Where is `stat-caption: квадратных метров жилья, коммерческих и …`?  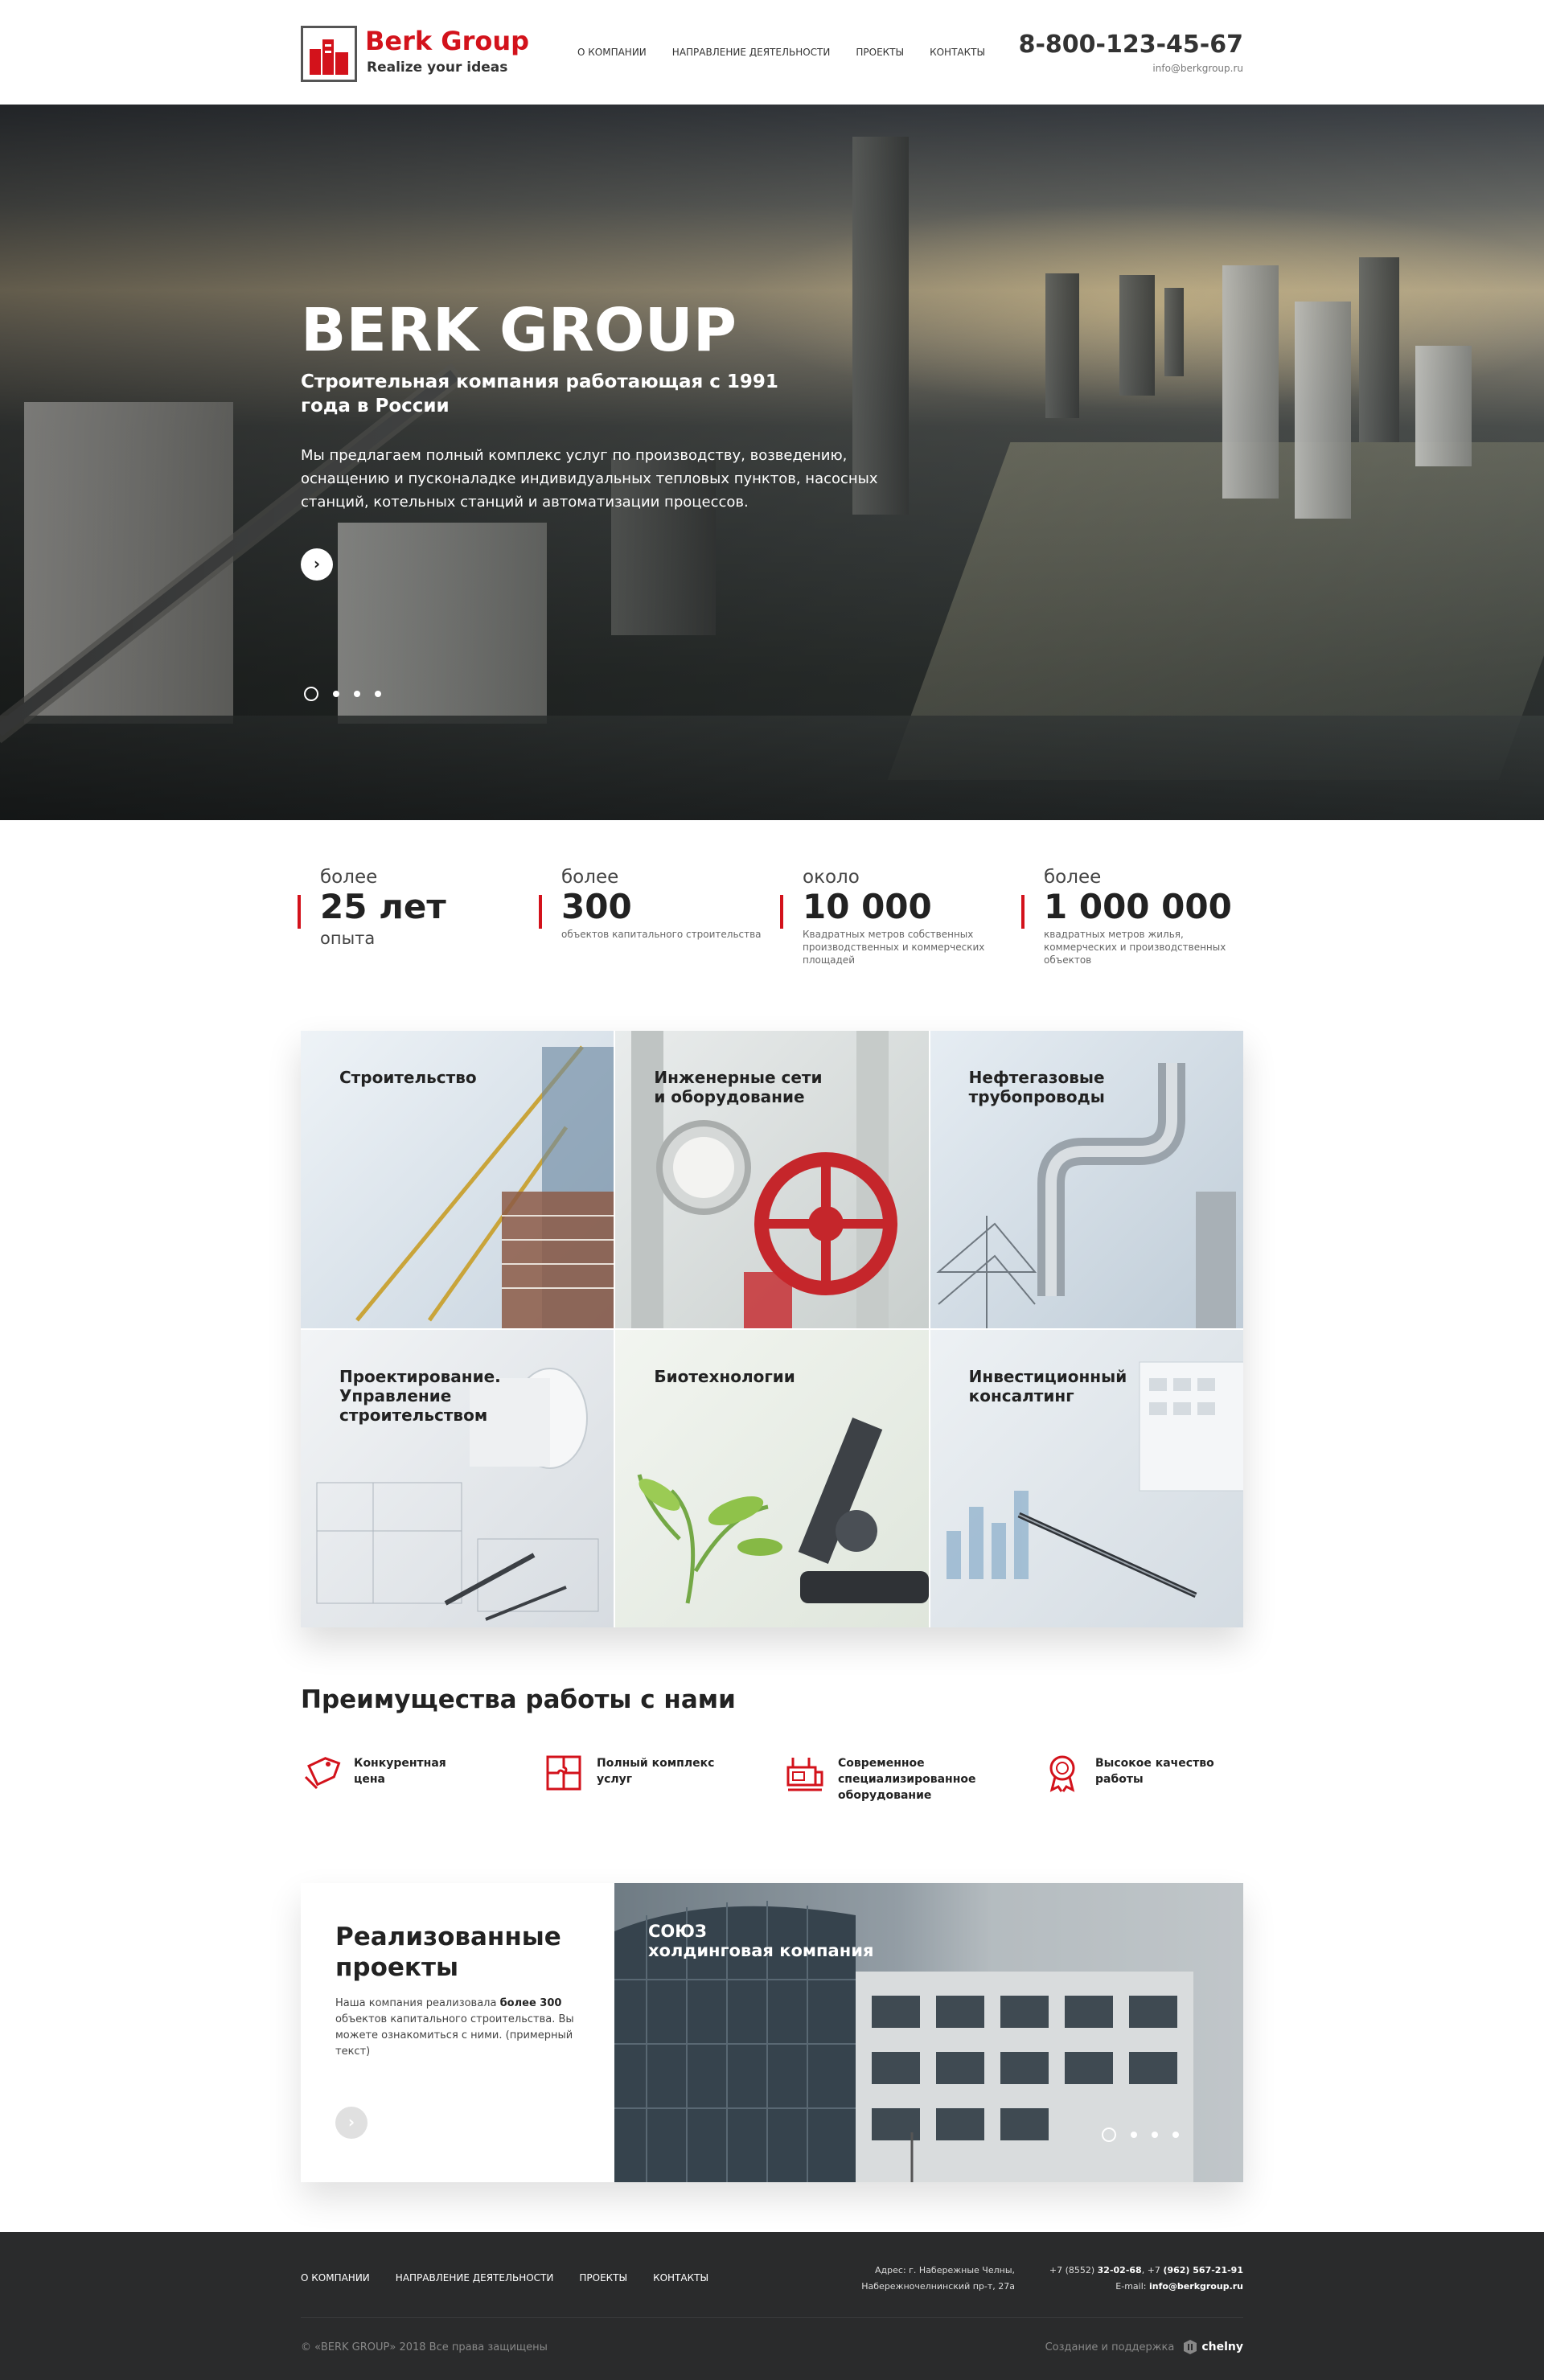 stat-caption: квадратных метров жилья, коммерческих и … is located at coordinates (1135, 947).